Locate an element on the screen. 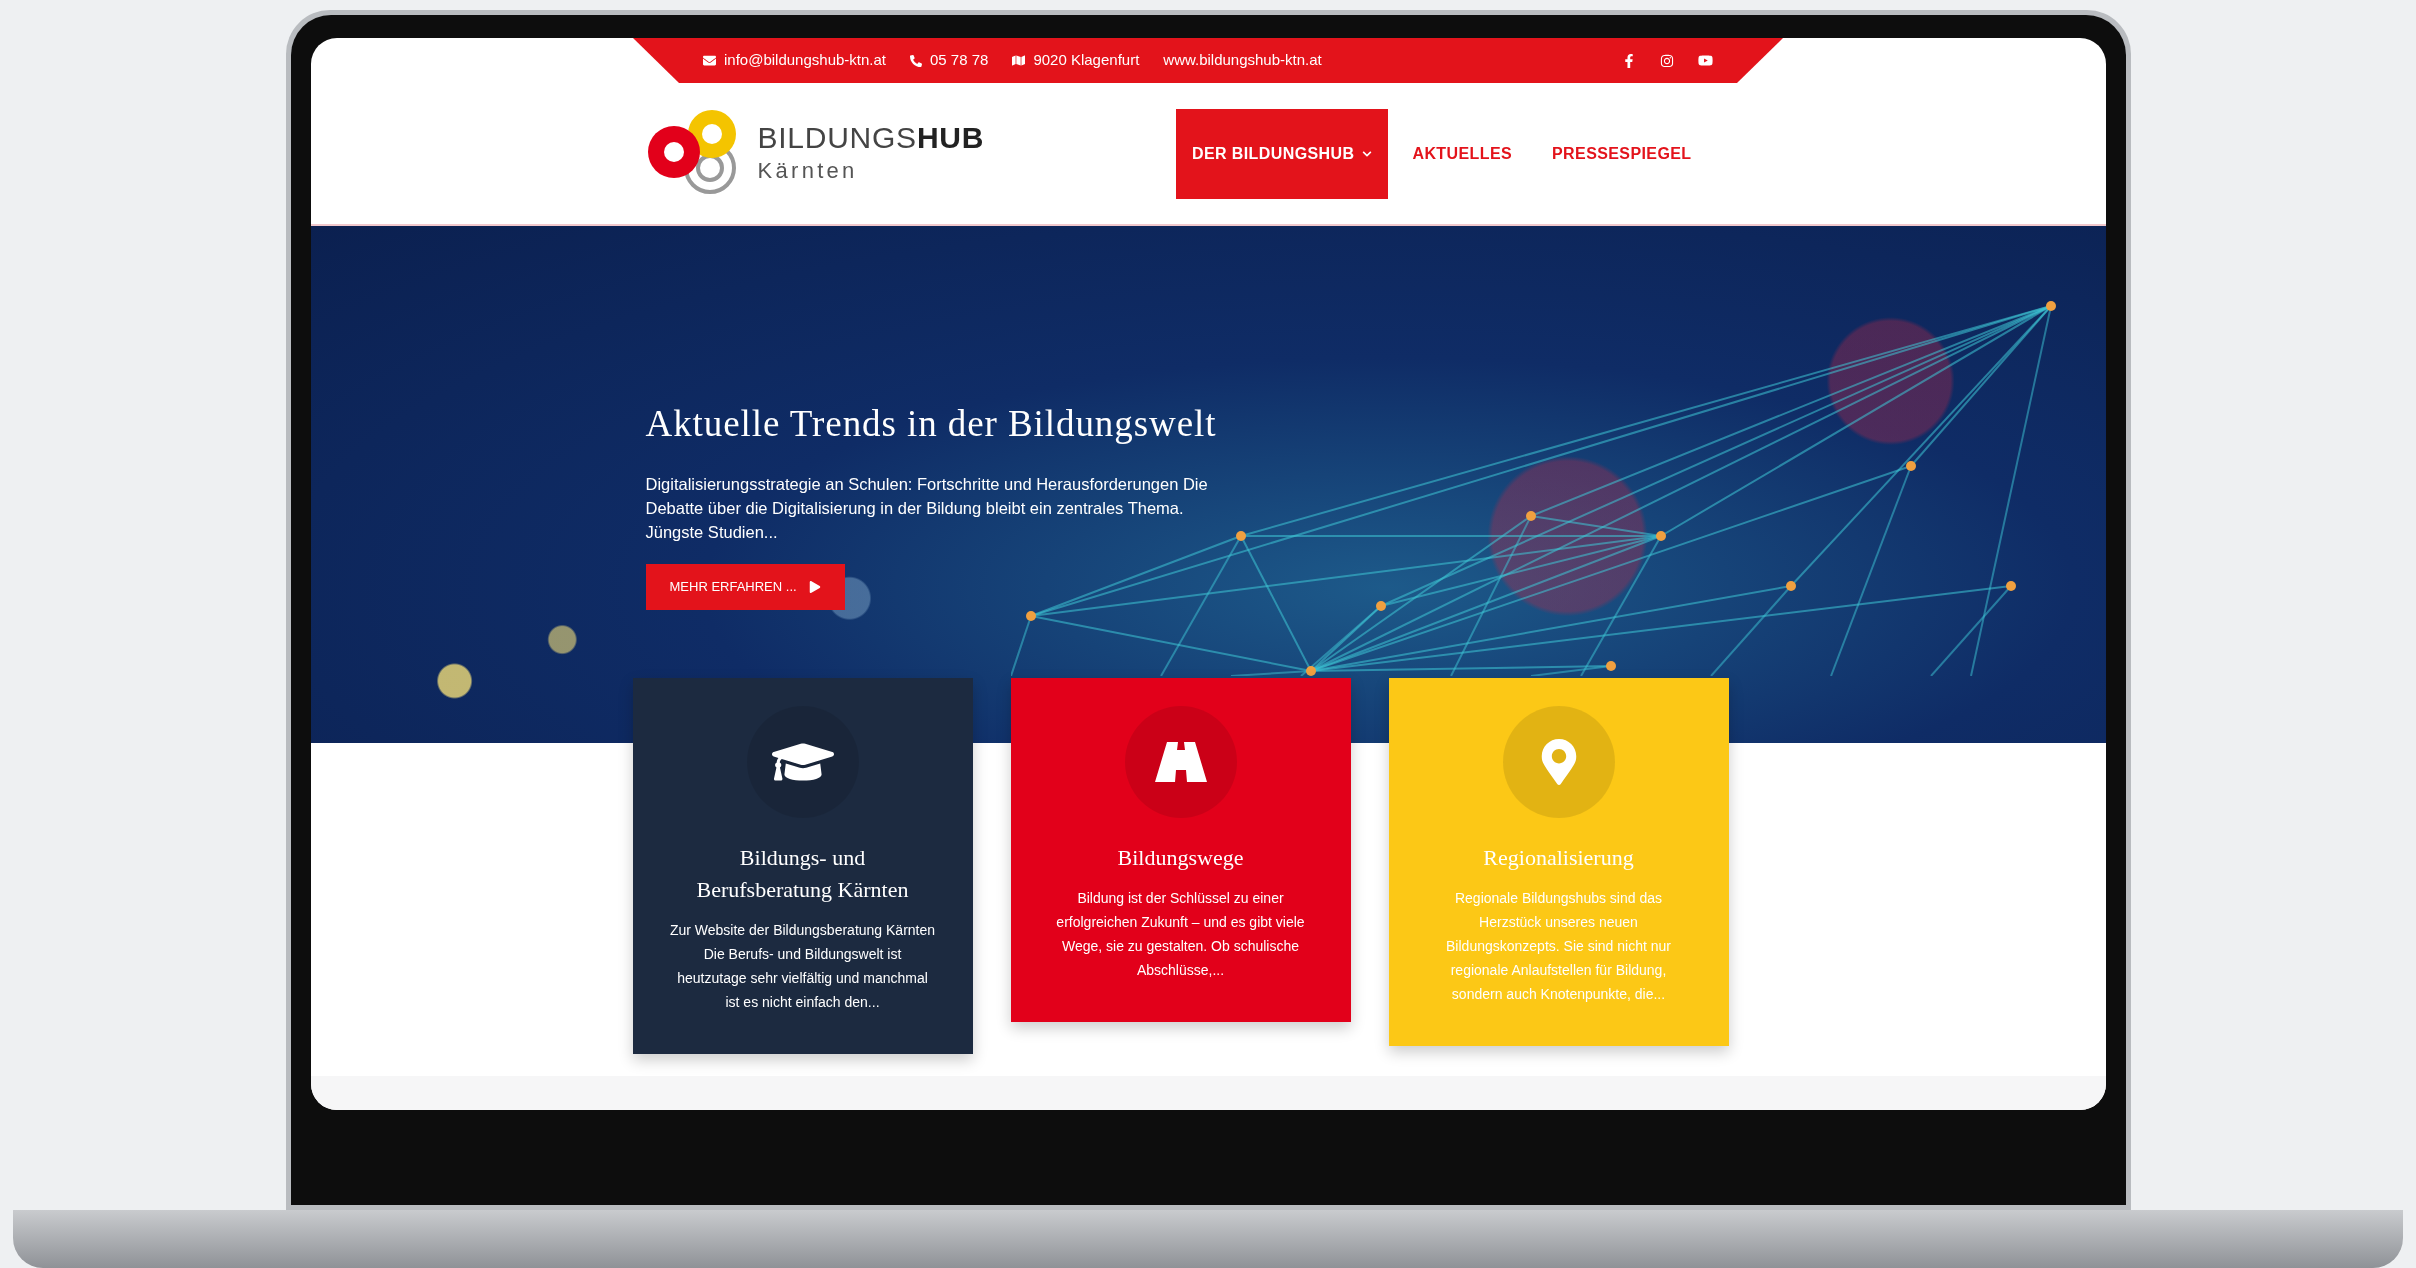 The height and width of the screenshot is (1268, 2416). road-icon is located at coordinates (1180, 762).